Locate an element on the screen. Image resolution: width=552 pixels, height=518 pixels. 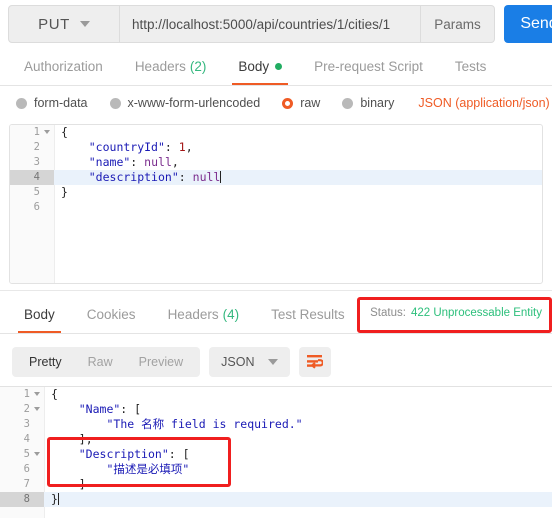
response-view-toolbar: Pretty Raw Preview JSON is located at coordinates (276, 362).